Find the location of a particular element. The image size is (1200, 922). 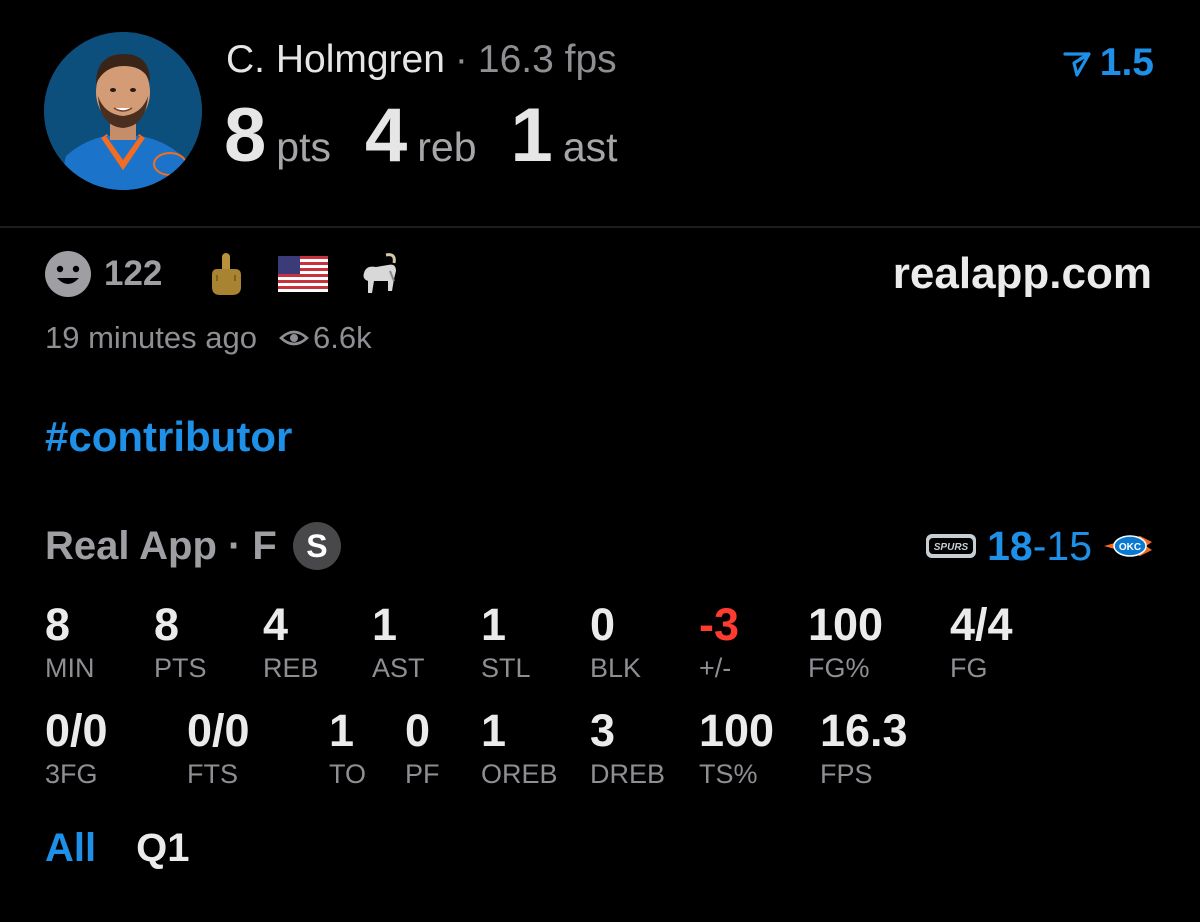

stat-dreb: 3 DREB is located at coordinates (627, 749).